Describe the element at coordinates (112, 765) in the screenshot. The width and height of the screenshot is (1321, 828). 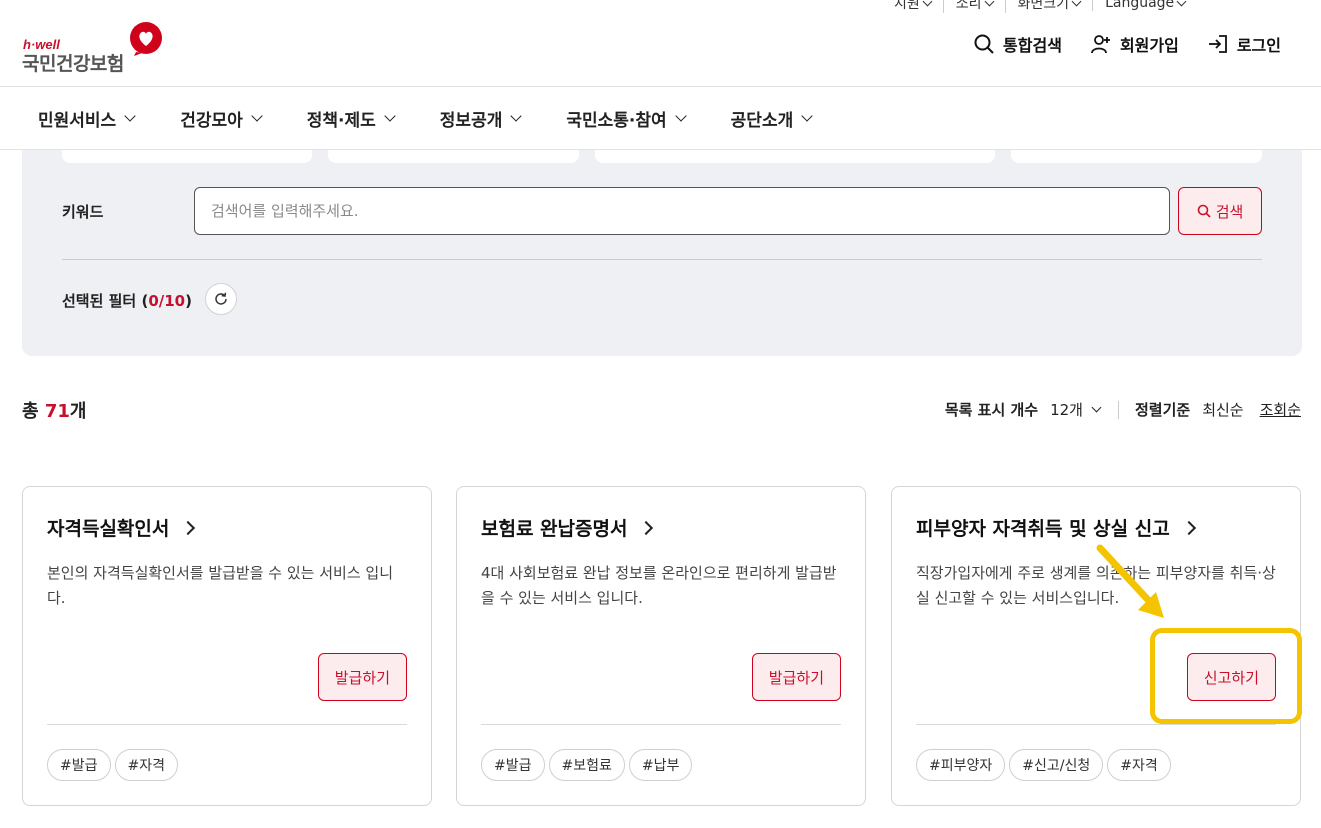
I see `tag-list: #발급 #자격` at that location.